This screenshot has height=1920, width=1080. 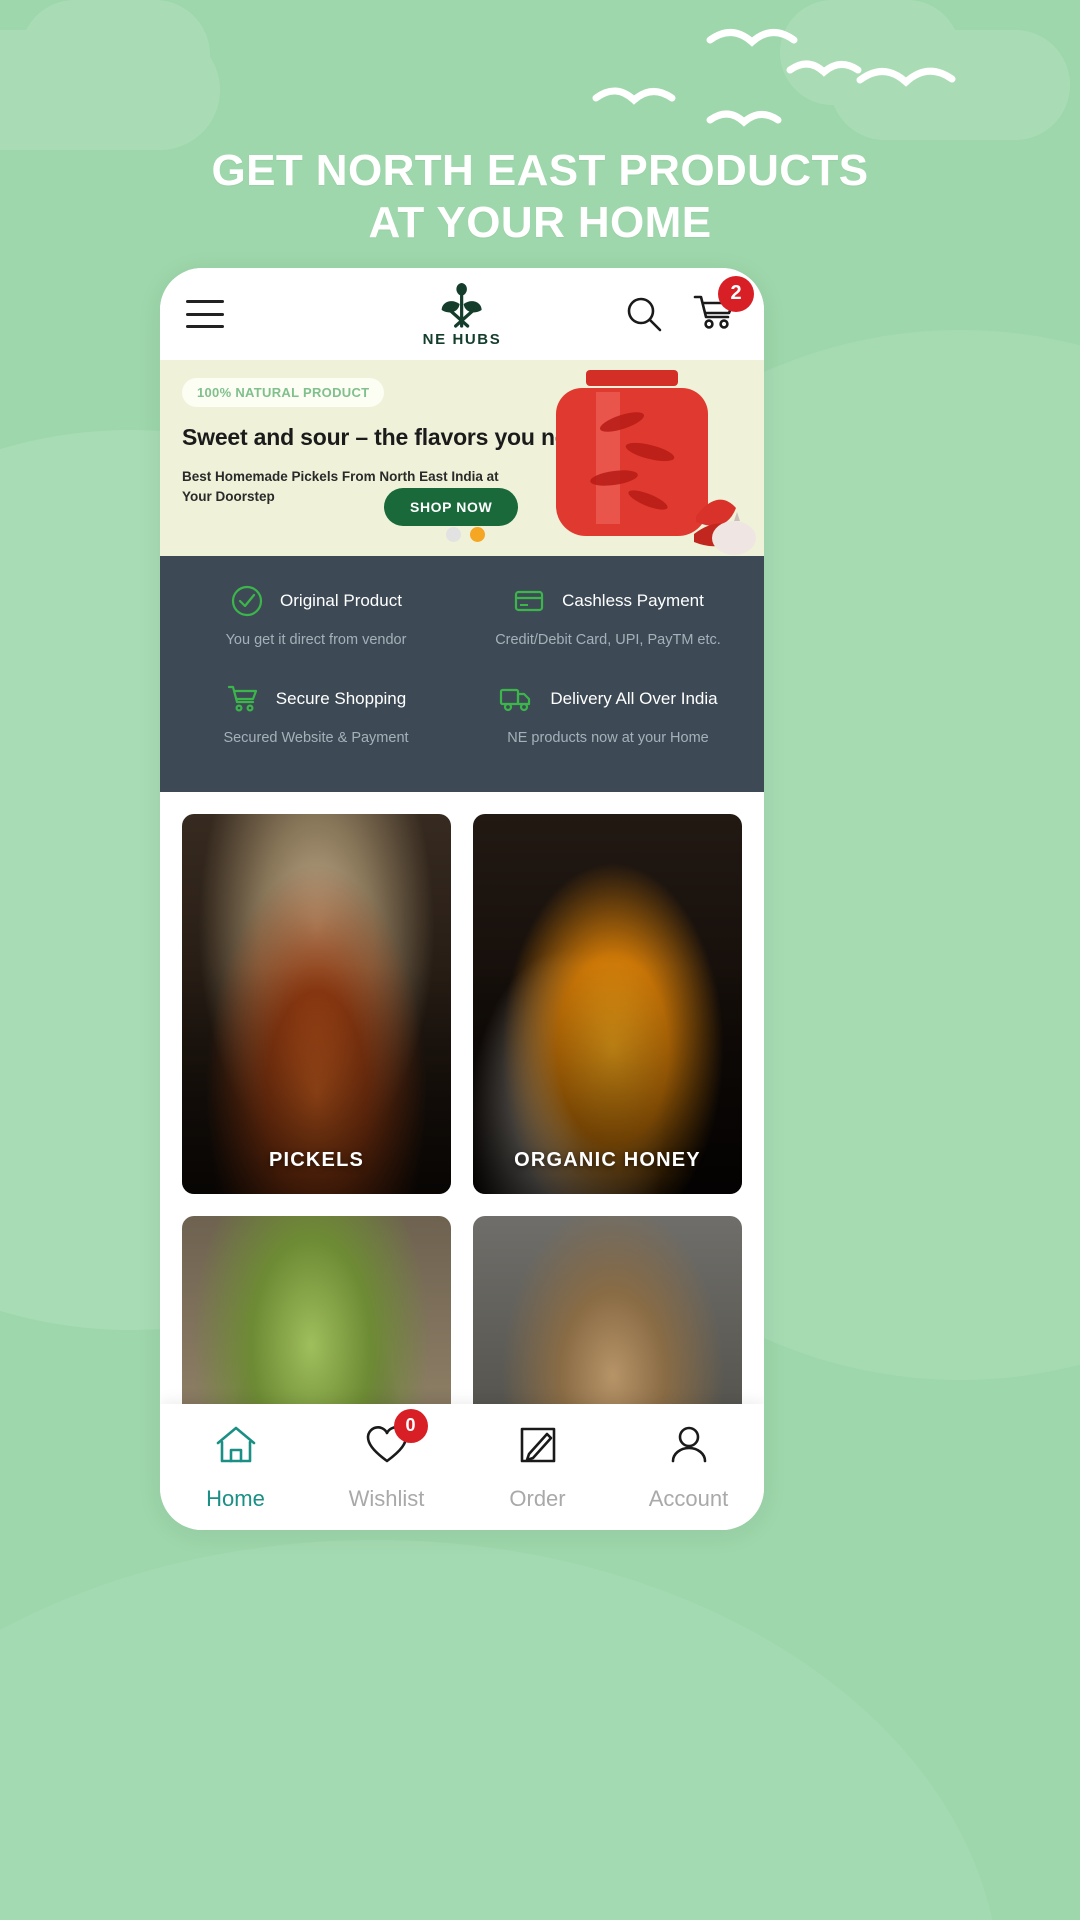 What do you see at coordinates (462, 305) in the screenshot?
I see `plant-sprout-icon` at bounding box center [462, 305].